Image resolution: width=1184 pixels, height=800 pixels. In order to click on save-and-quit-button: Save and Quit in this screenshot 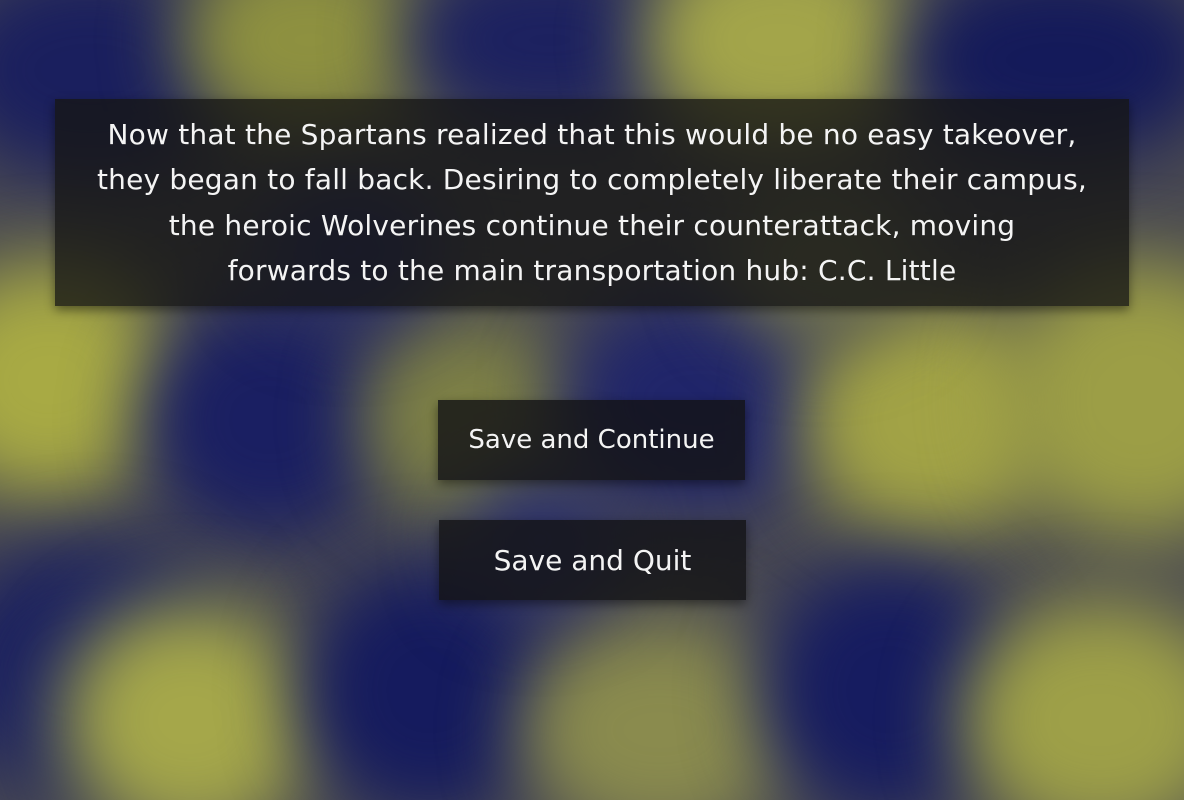, I will do `click(592, 560)`.